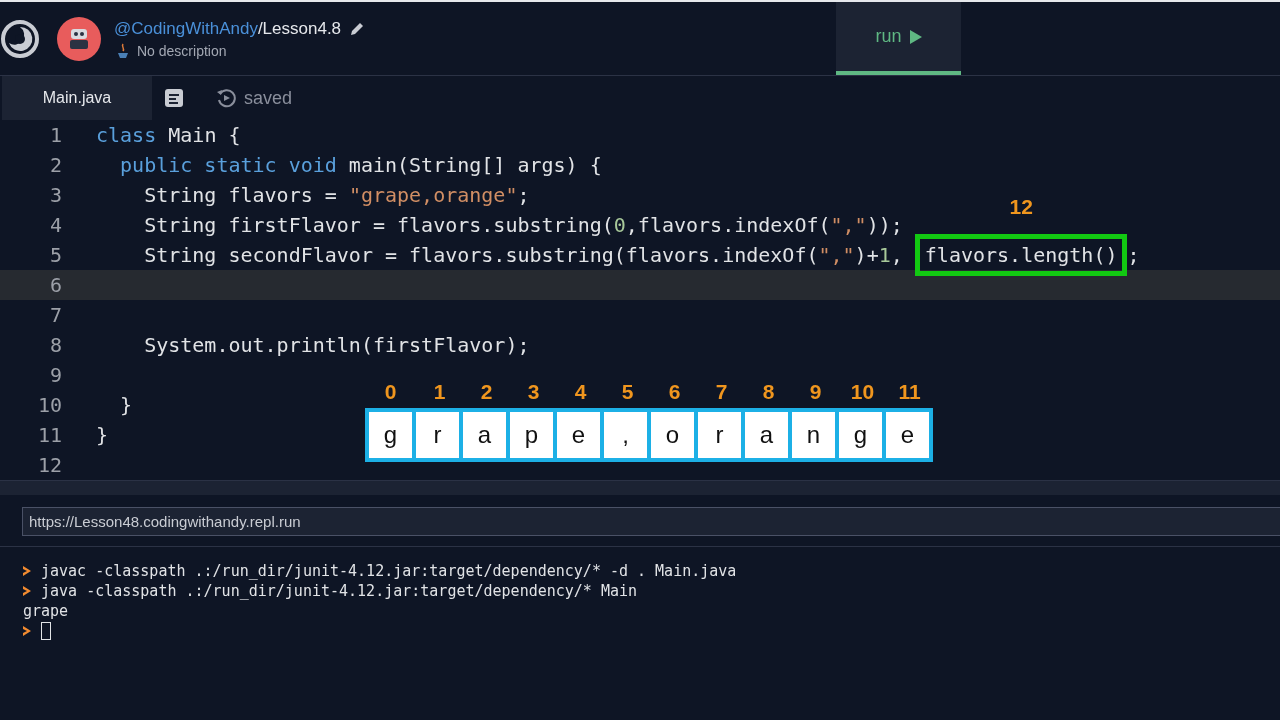 Image resolution: width=1280 pixels, height=720 pixels. What do you see at coordinates (339, 591) in the screenshot?
I see `terminal-command: java -classpath .:/run_dir/junit-4.12.jar:target/dependency/* Main` at bounding box center [339, 591].